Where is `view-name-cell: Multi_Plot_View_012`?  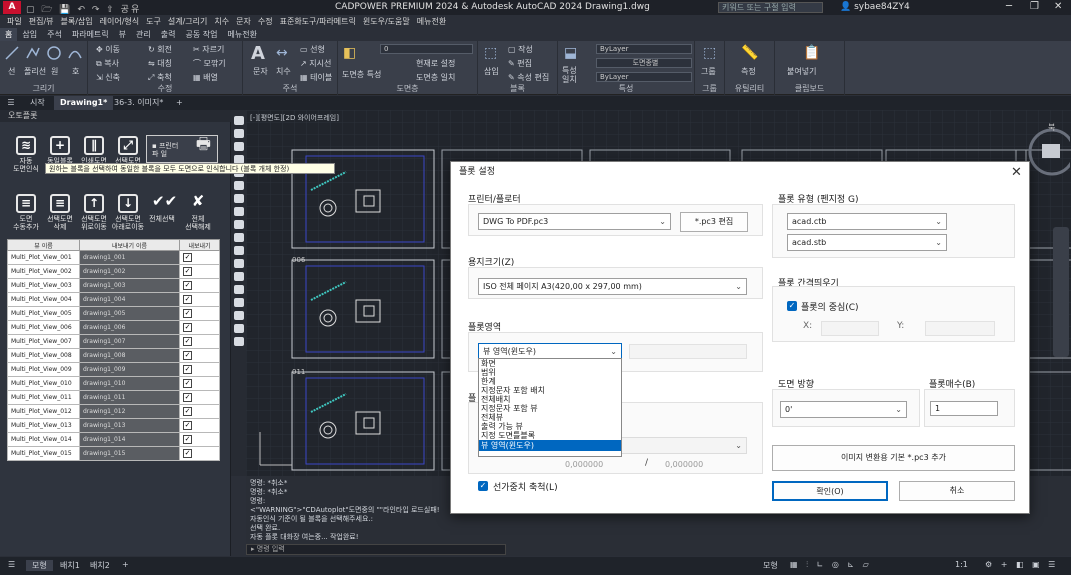
view-name-cell: Multi_Plot_View_012 is located at coordinates (43, 411).